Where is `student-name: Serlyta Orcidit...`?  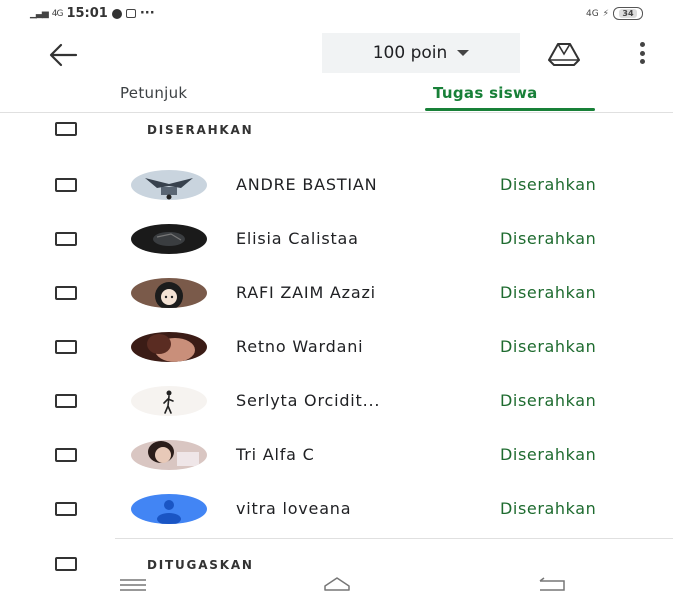 student-name: Serlyta Orcidit... is located at coordinates (308, 400).